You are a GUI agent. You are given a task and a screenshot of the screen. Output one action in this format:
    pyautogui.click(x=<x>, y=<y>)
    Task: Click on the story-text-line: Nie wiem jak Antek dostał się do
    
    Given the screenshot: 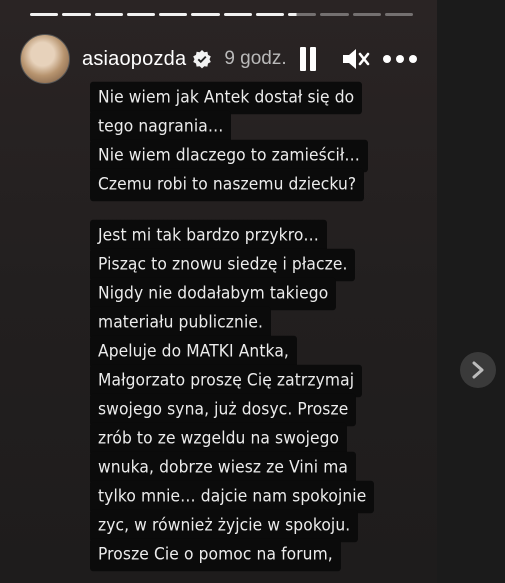 What is the action you would take?
    pyautogui.click(x=226, y=98)
    